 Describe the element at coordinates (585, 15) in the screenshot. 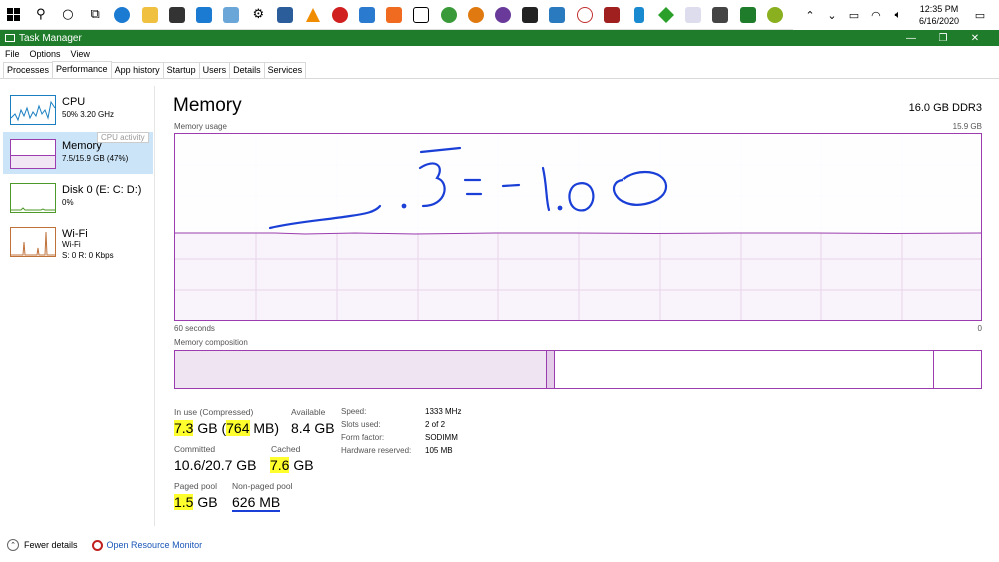

I see `snip-icon` at that location.